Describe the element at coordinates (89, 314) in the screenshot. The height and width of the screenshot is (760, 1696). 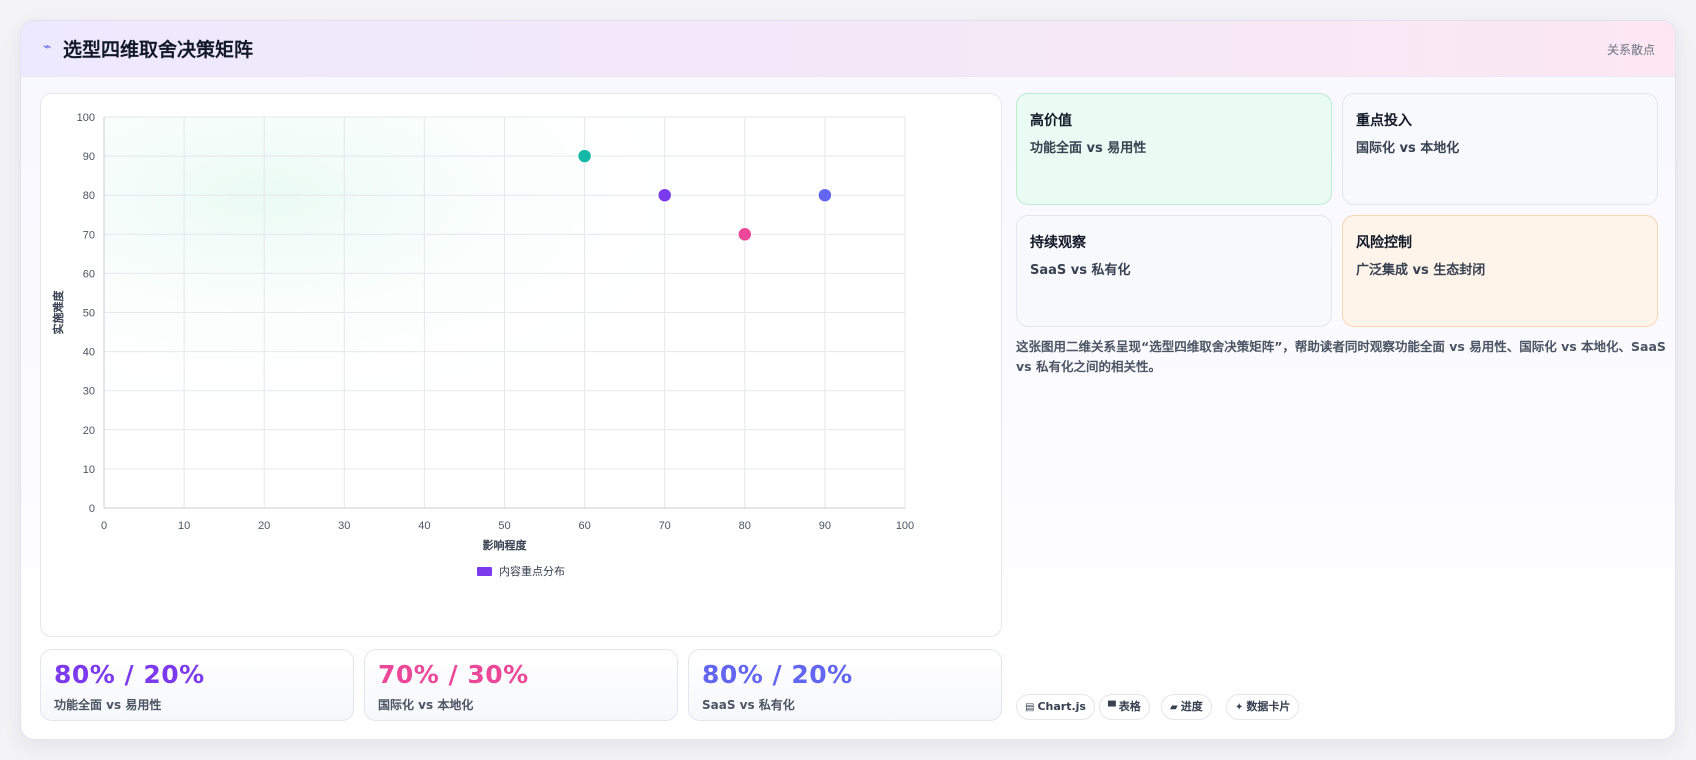
I see `y-tick-label: 50` at that location.